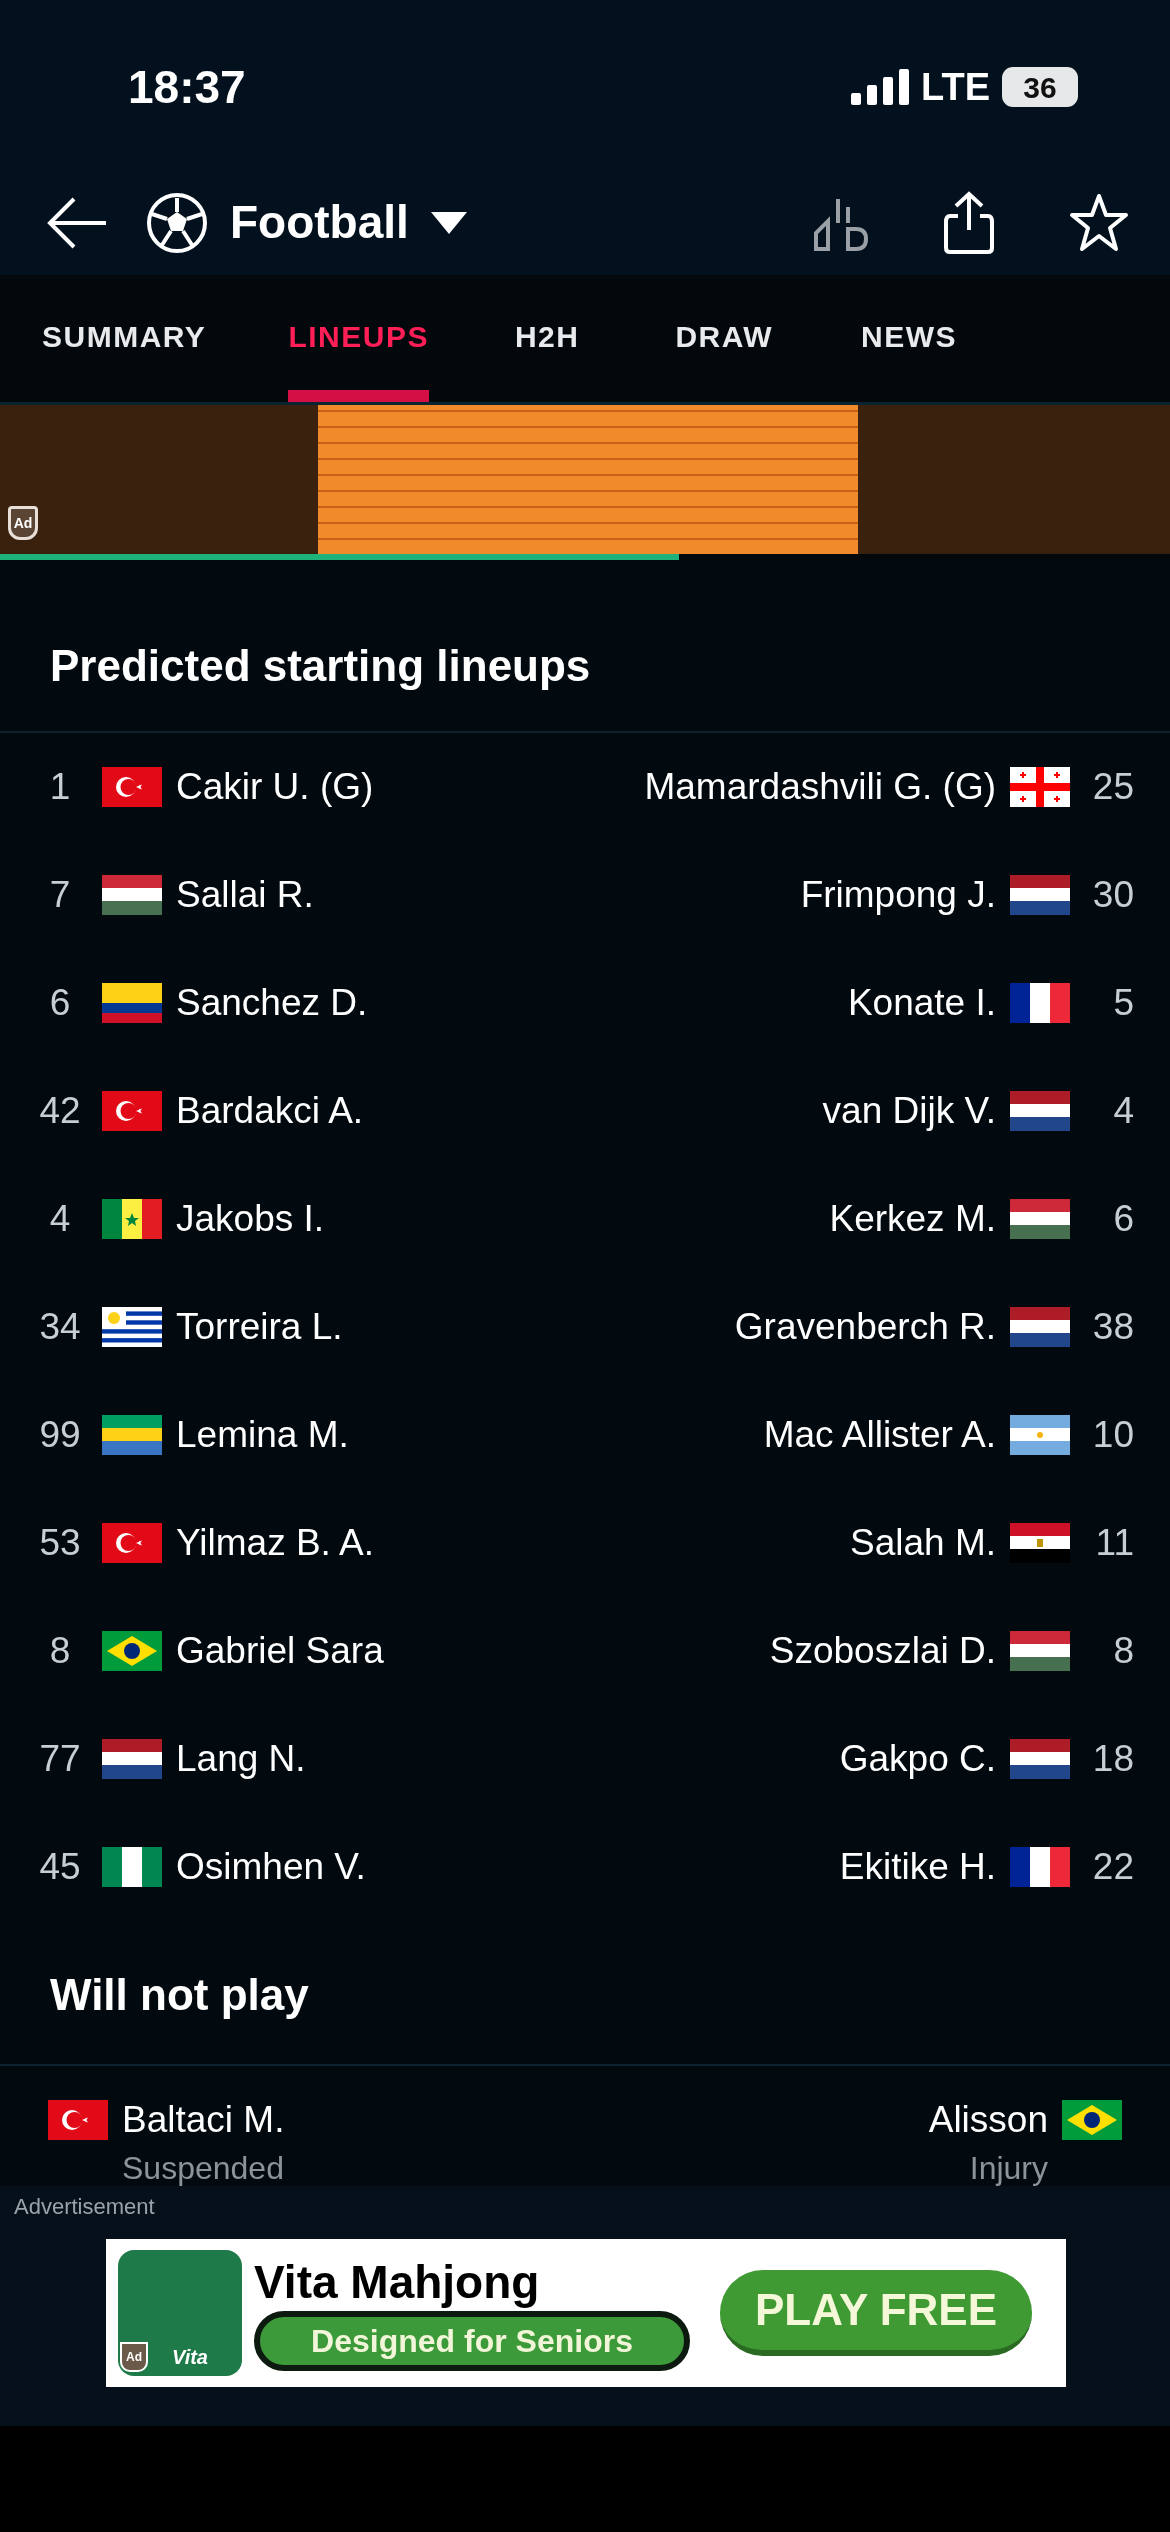 Image resolution: width=1170 pixels, height=2532 pixels. I want to click on battery-icon: 36, so click(1040, 87).